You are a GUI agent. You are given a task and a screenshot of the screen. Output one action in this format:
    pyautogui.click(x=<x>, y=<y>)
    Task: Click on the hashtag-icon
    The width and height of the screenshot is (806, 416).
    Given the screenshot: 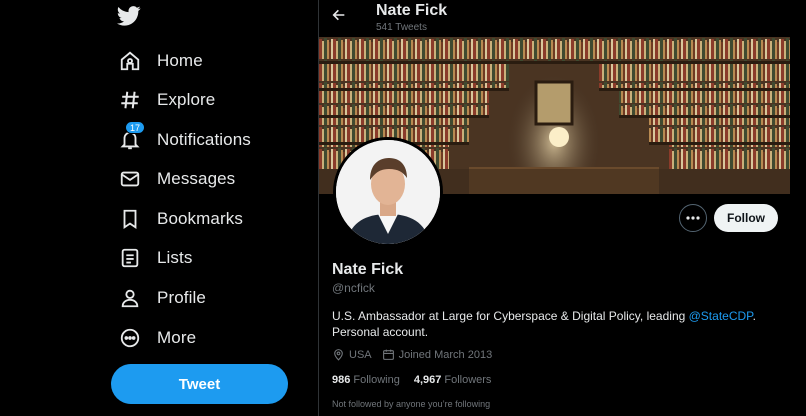 What is the action you would take?
    pyautogui.click(x=130, y=100)
    